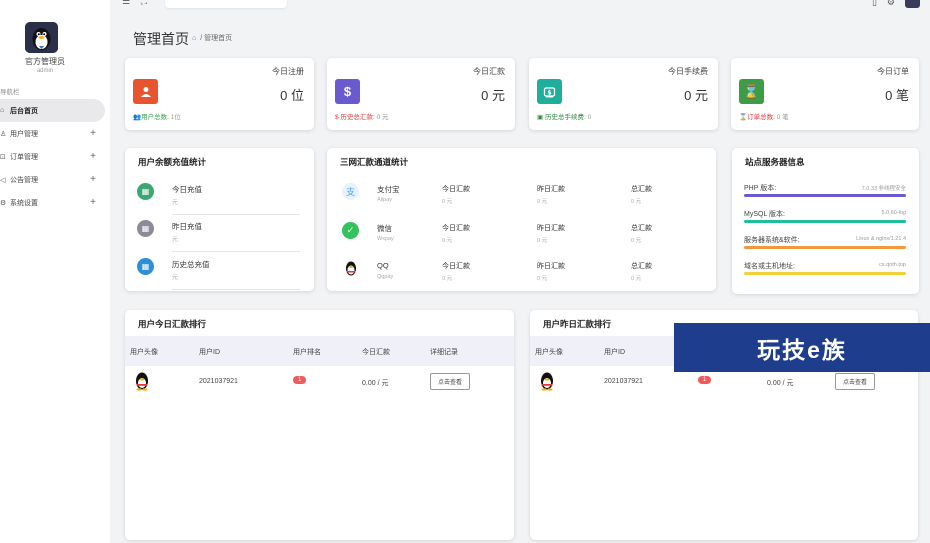 The width and height of the screenshot is (930, 543). Describe the element at coordinates (374, 162) in the screenshot. I see `section-title: 三网汇款通道统计` at that location.